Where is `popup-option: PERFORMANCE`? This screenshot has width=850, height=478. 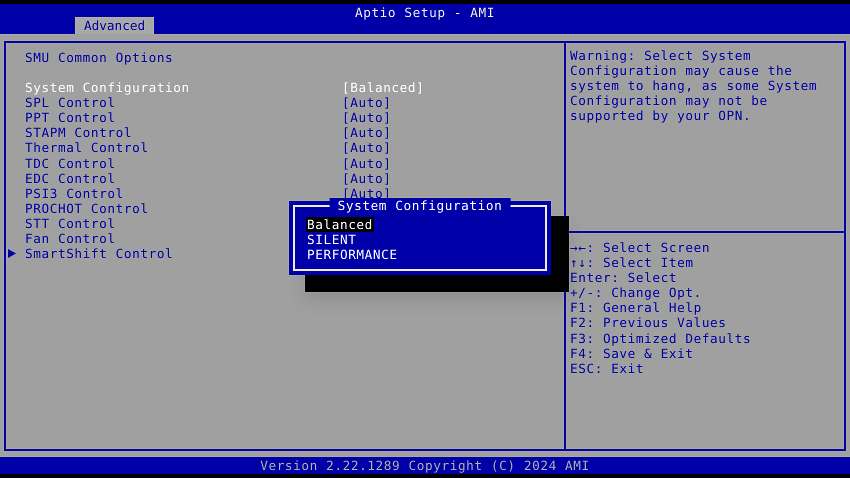
popup-option: PERFORMANCE is located at coordinates (352, 254).